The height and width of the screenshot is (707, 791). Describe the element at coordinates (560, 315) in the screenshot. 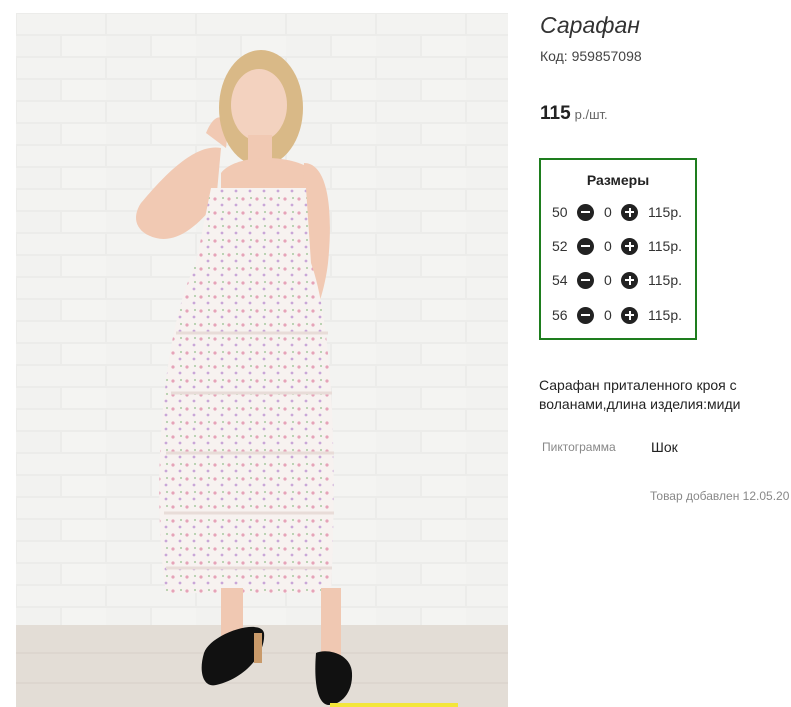

I see `size-label: 56` at that location.